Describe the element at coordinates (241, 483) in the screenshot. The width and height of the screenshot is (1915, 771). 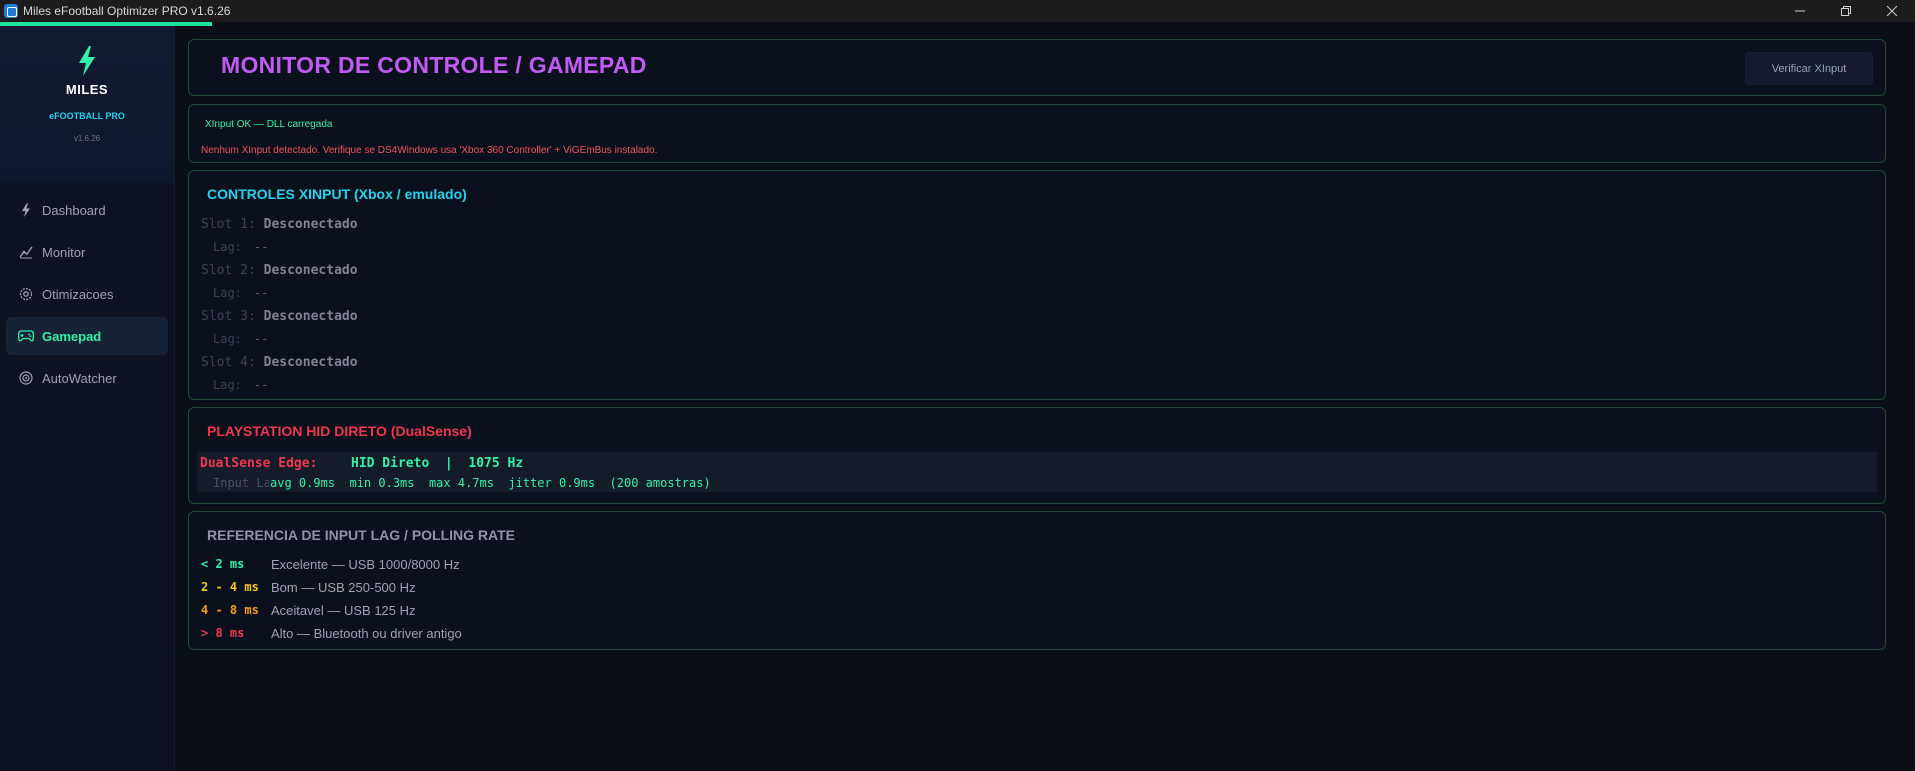
I see `hid-input-lag-label: Input Lag:` at that location.